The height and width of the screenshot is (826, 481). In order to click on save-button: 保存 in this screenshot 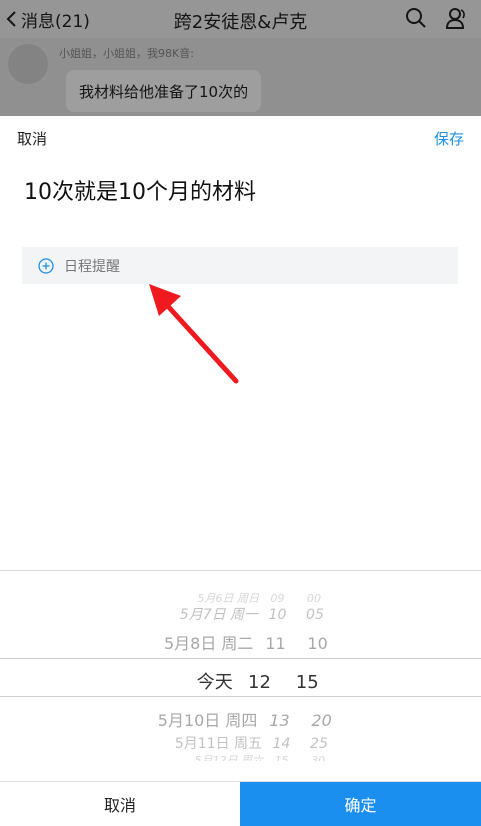, I will do `click(449, 138)`.